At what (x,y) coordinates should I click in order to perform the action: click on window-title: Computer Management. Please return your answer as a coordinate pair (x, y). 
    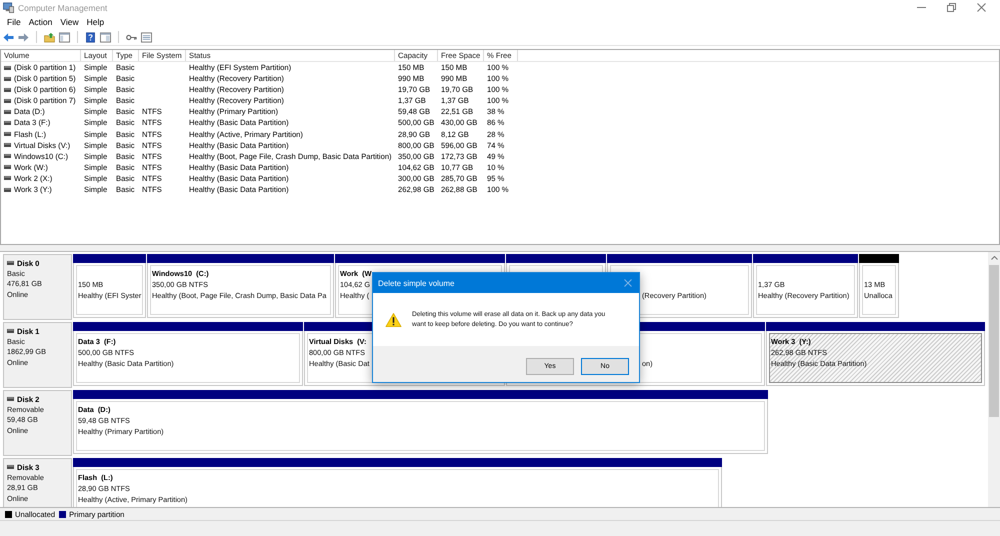
    Looking at the image, I should click on (63, 7).